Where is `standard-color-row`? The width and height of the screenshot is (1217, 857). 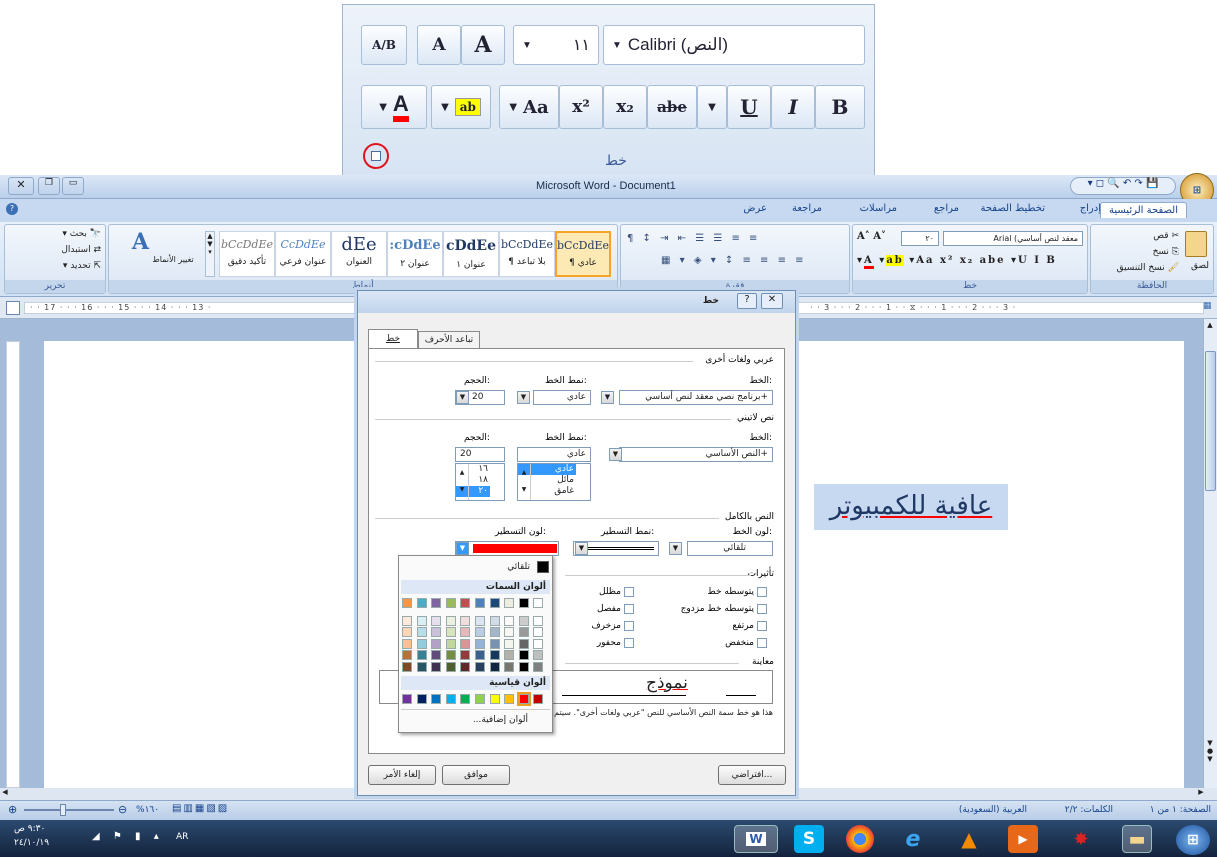
standard-color-row is located at coordinates (476, 699).